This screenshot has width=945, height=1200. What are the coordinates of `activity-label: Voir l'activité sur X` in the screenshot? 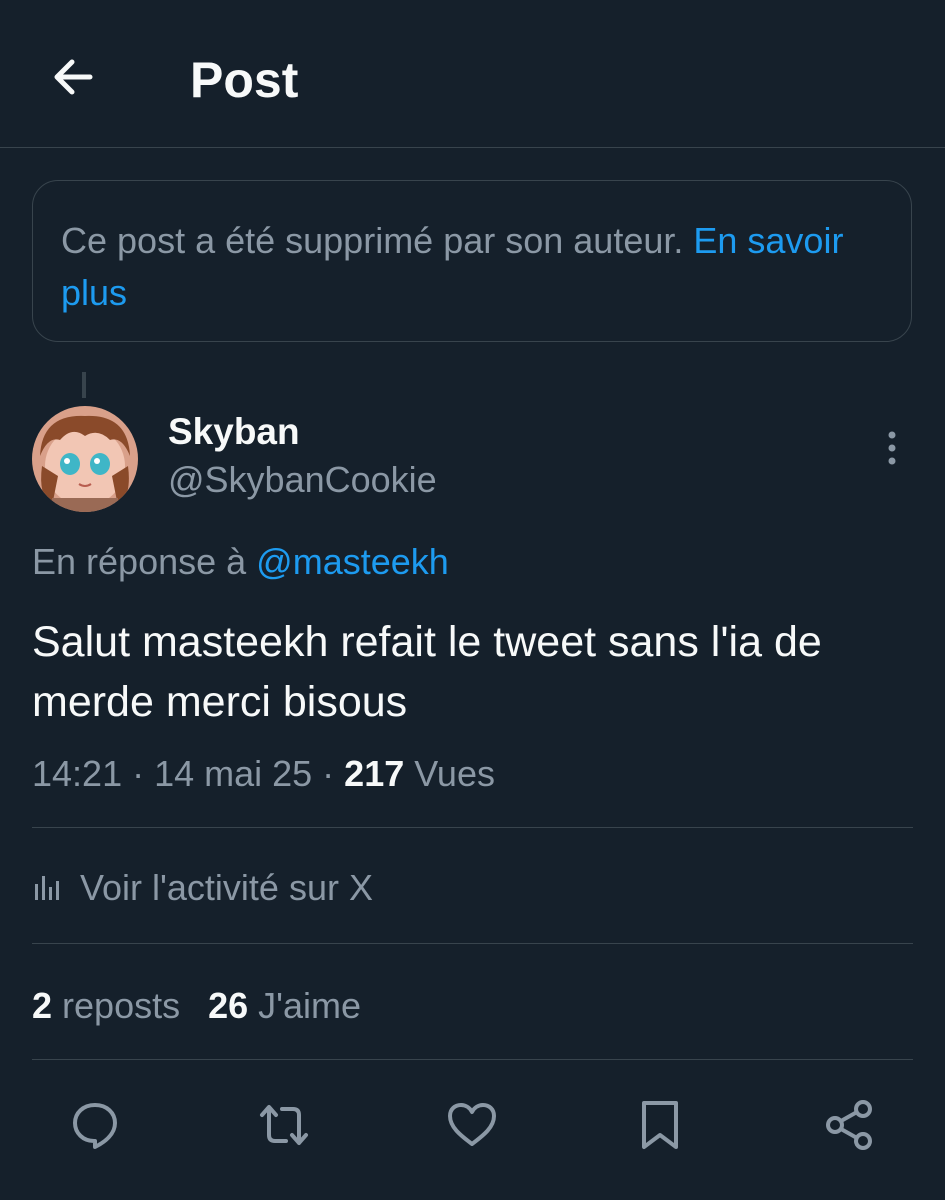 It's located at (226, 887).